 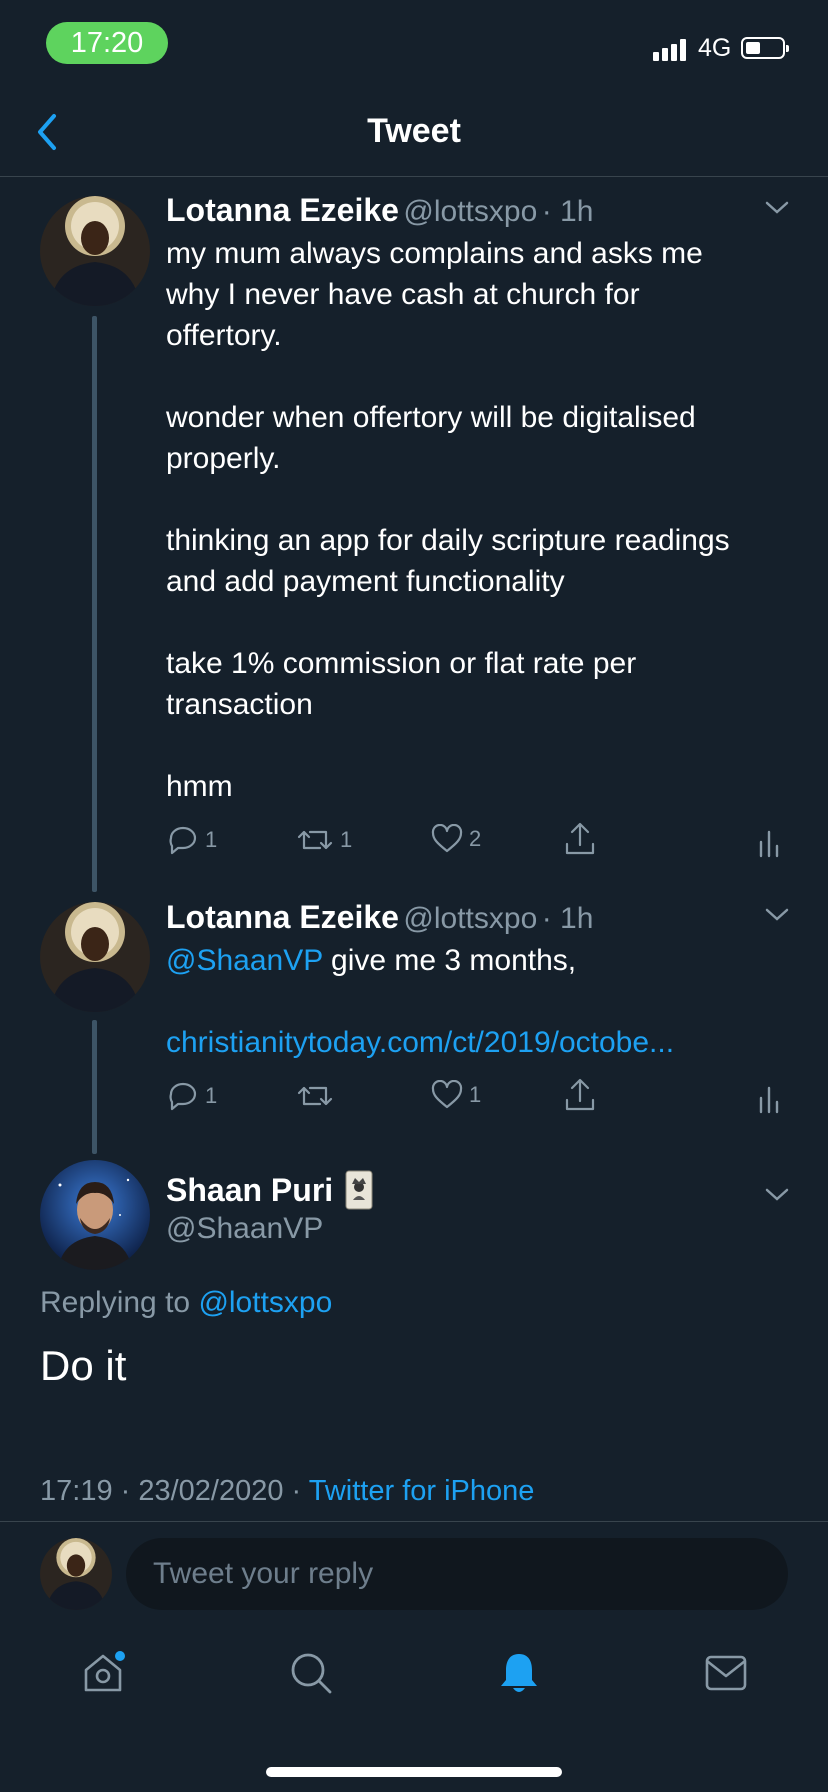 What do you see at coordinates (475, 1094) in the screenshot?
I see `like-count: 1` at bounding box center [475, 1094].